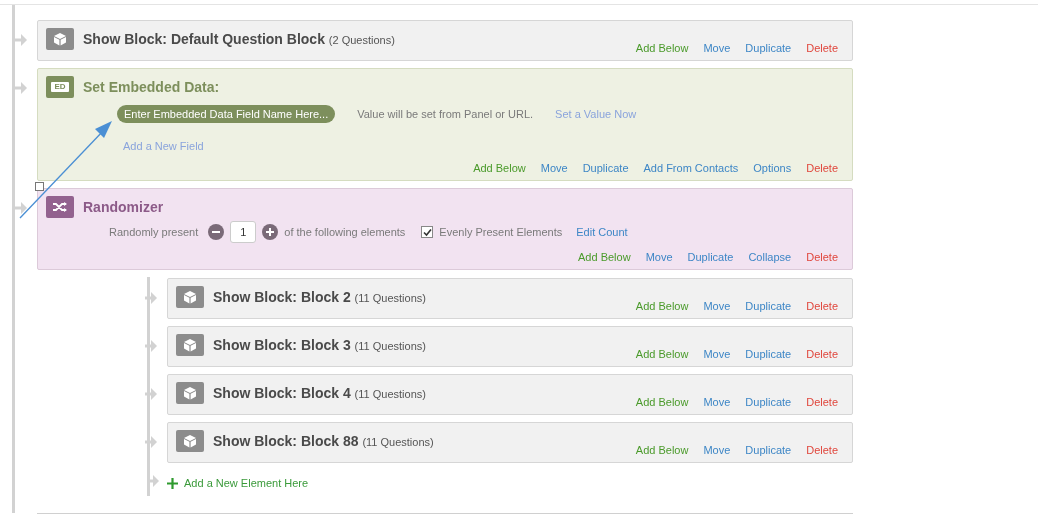  Describe the element at coordinates (596, 114) in the screenshot. I see `set-value-link: Set a Value Now` at that location.